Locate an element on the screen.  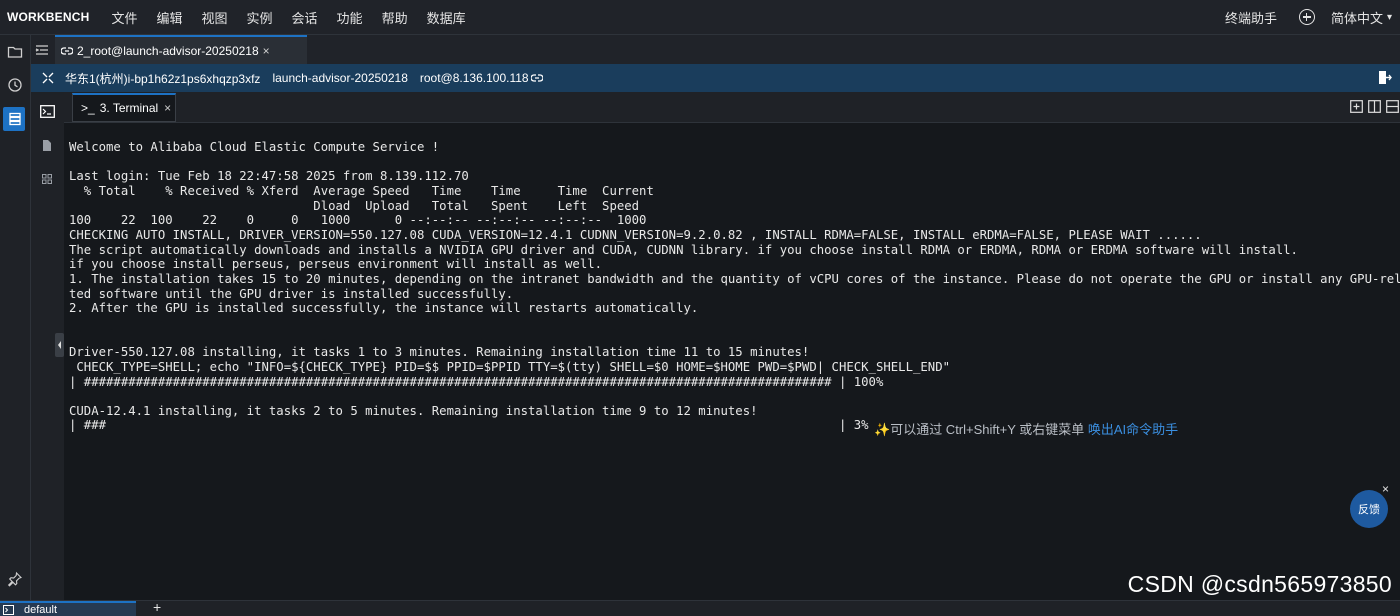
add-tab-button: + is located at coordinates (157, 607).